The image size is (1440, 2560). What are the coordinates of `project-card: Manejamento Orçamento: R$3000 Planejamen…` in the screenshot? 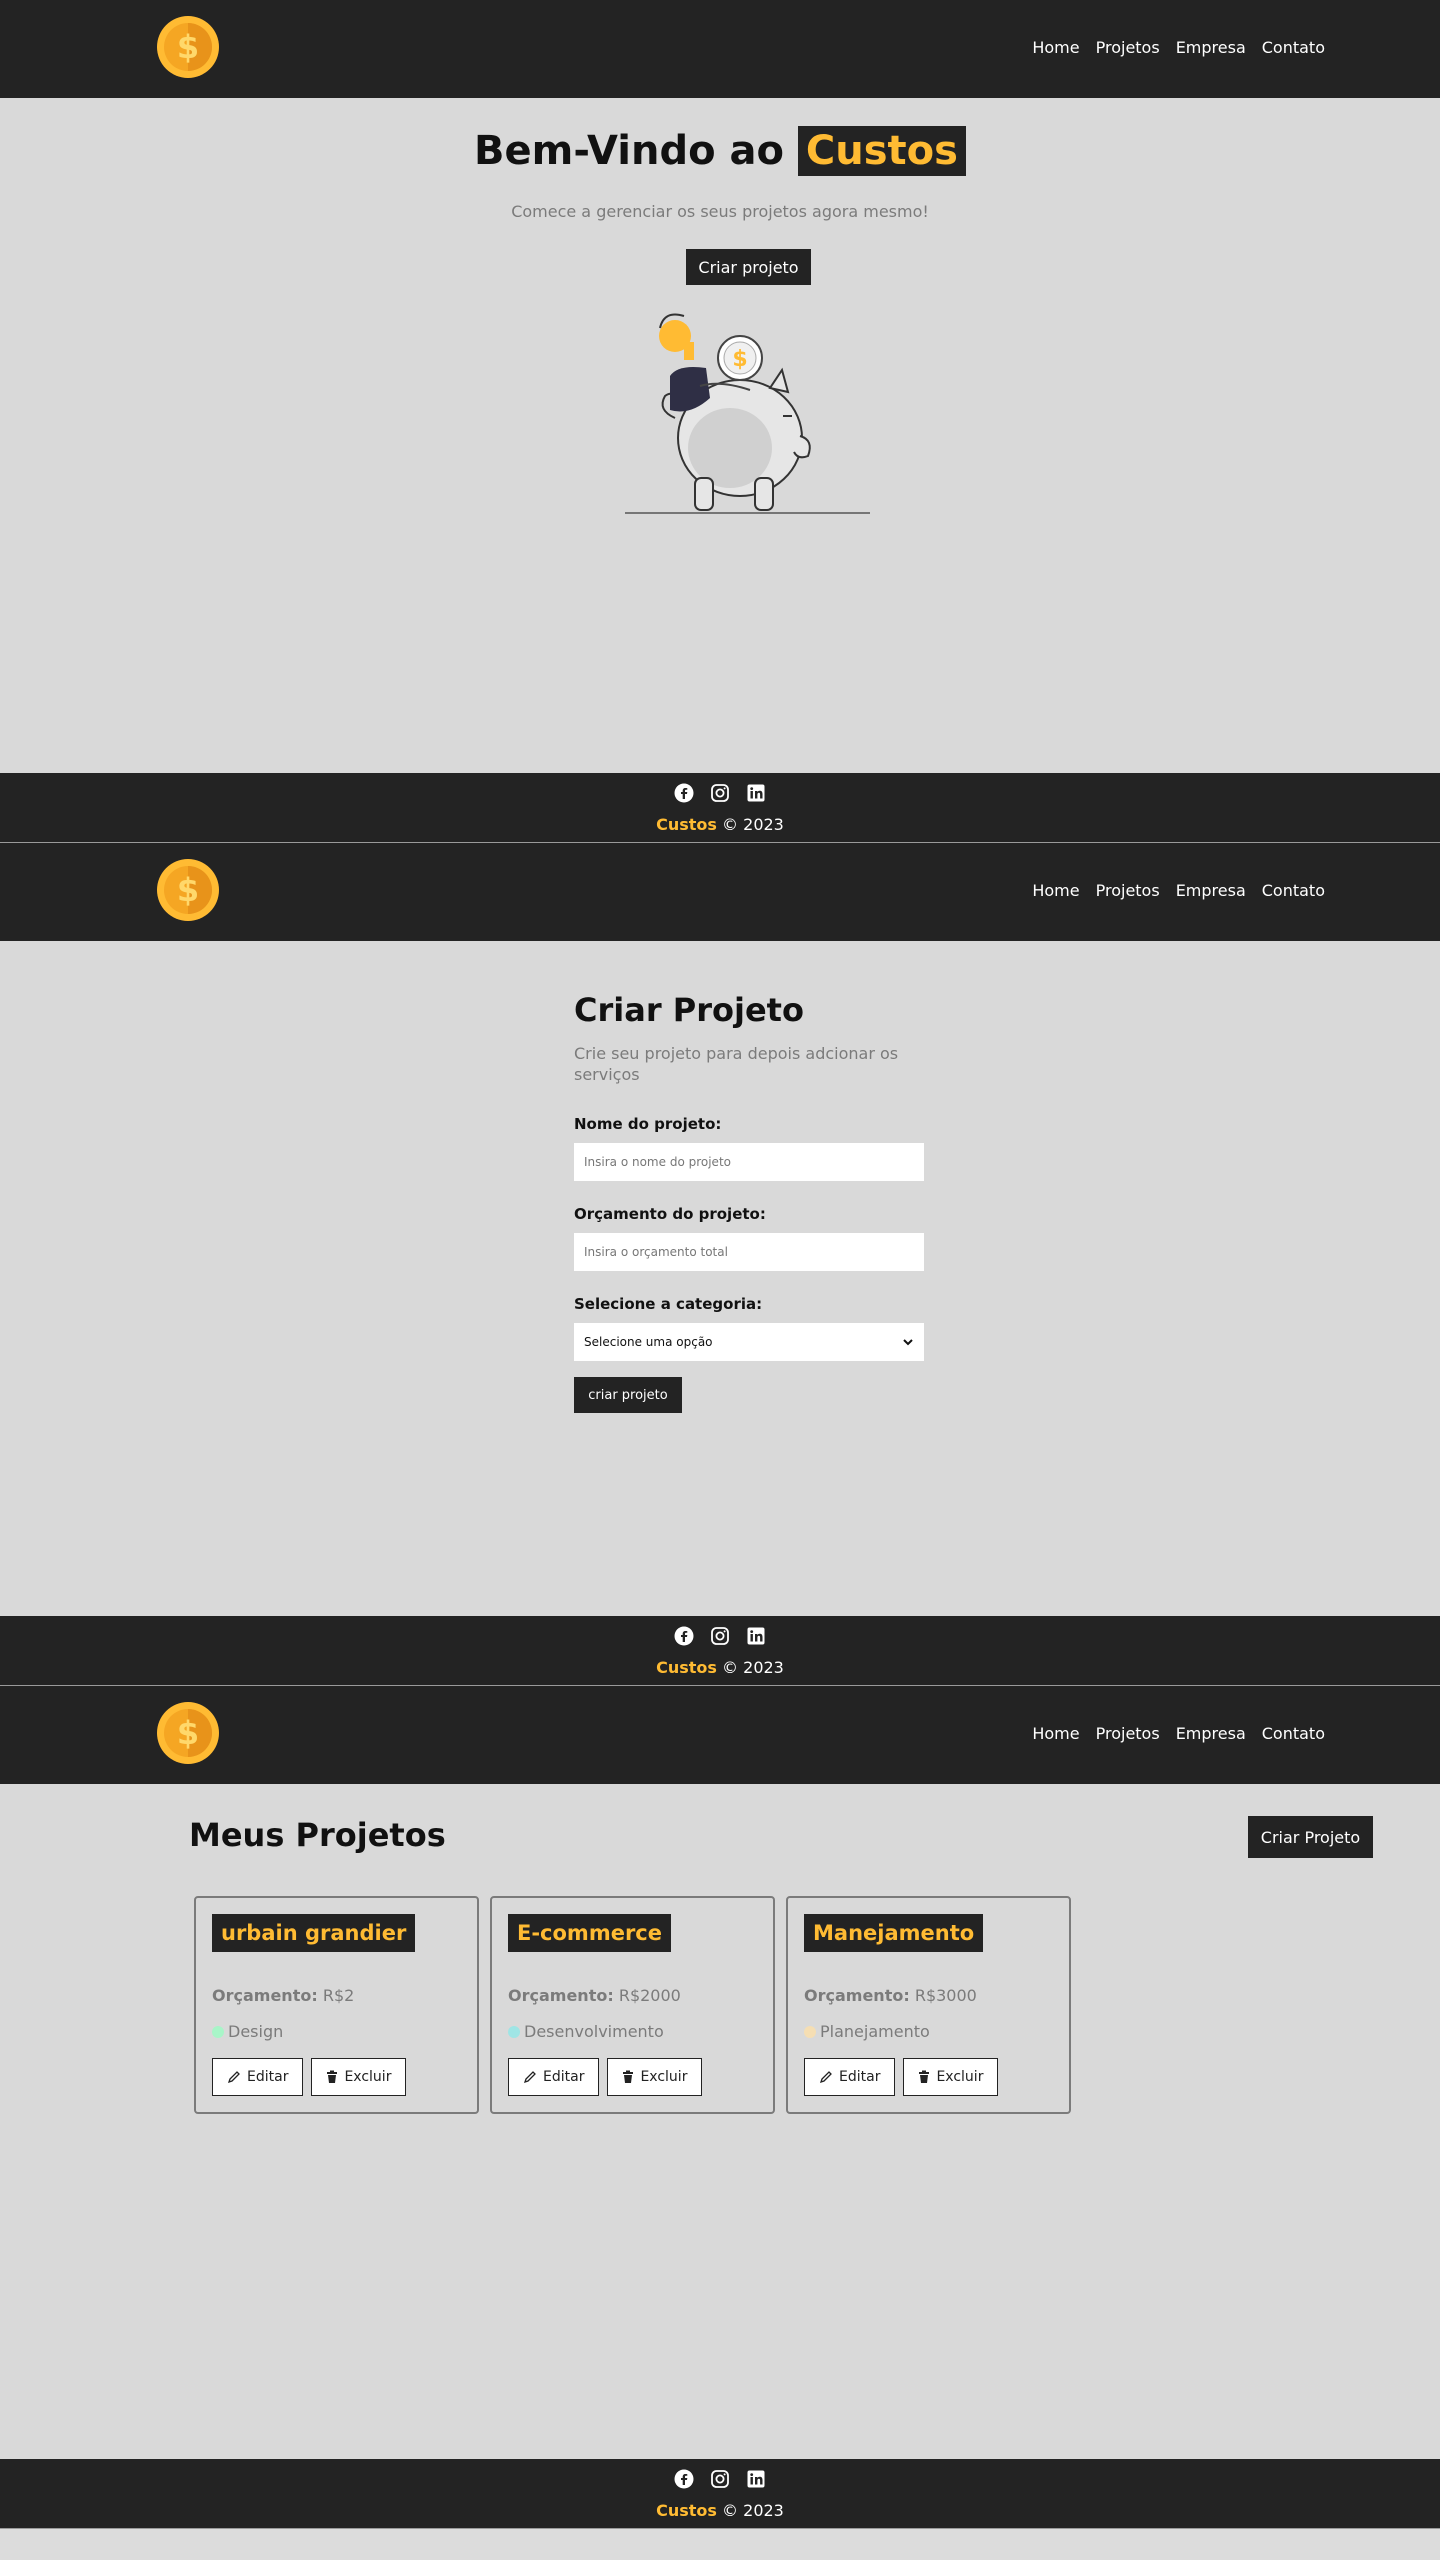 It's located at (928, 2005).